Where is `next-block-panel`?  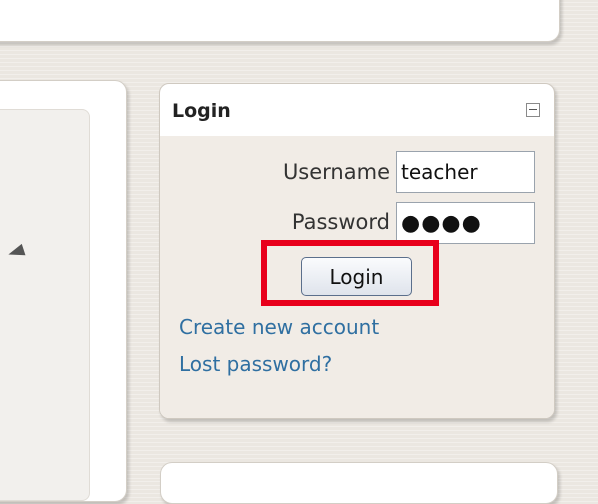
next-block-panel is located at coordinates (359, 483).